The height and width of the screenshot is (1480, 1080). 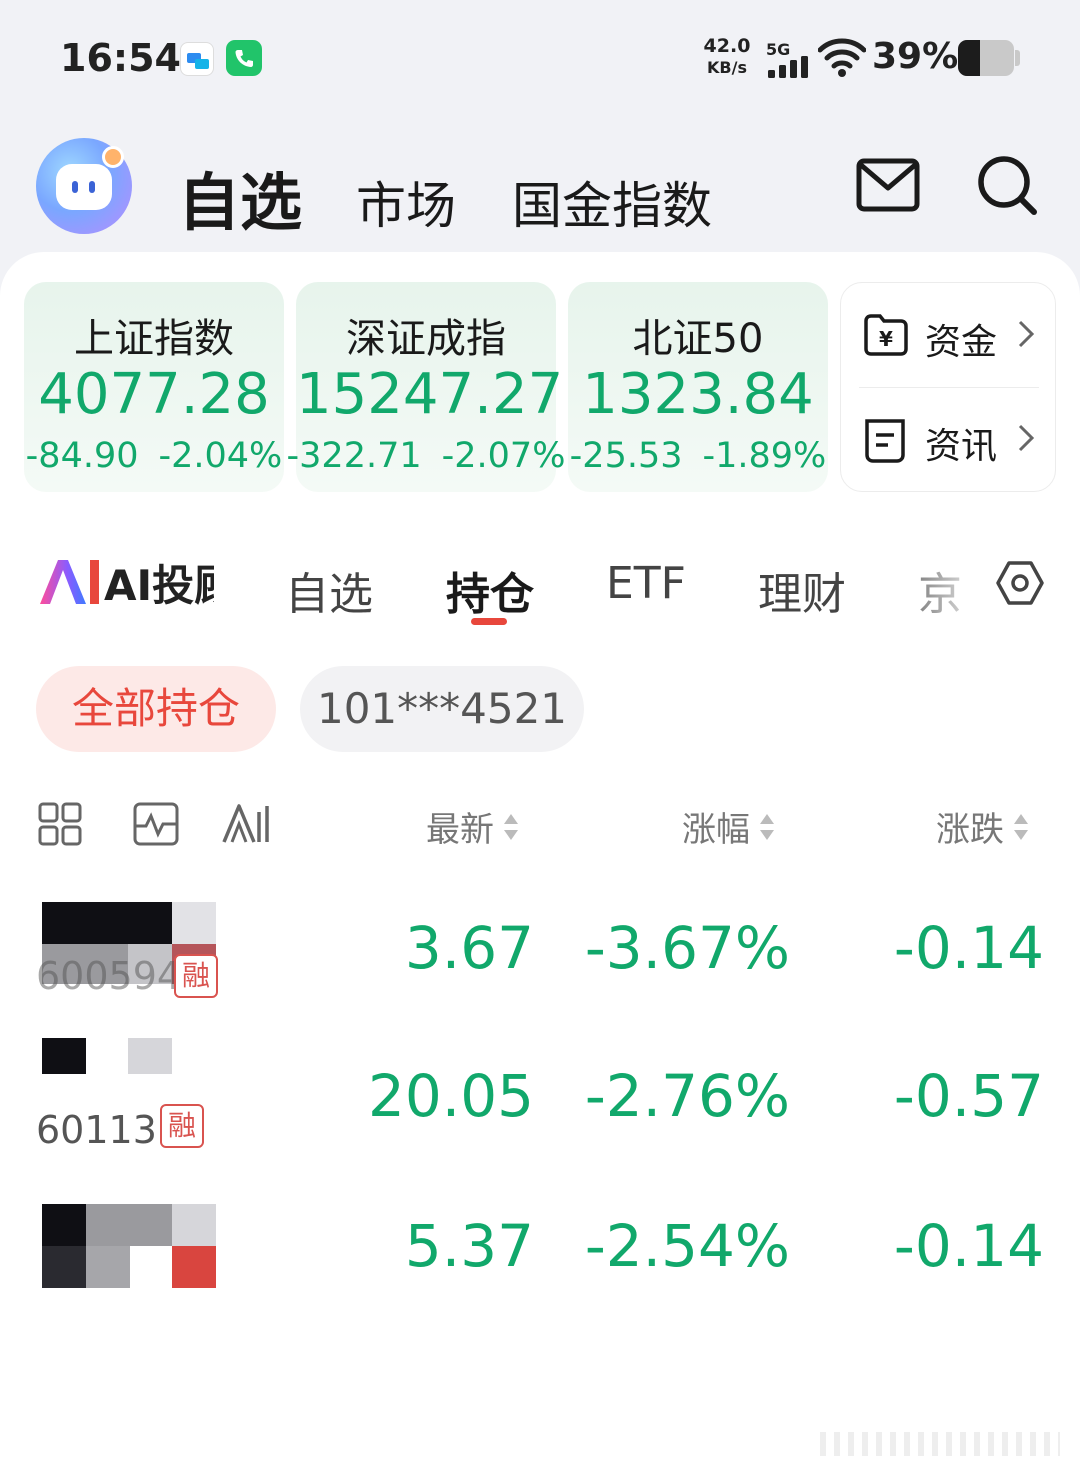 I want to click on index-change: -322.71, so click(x=354, y=456).